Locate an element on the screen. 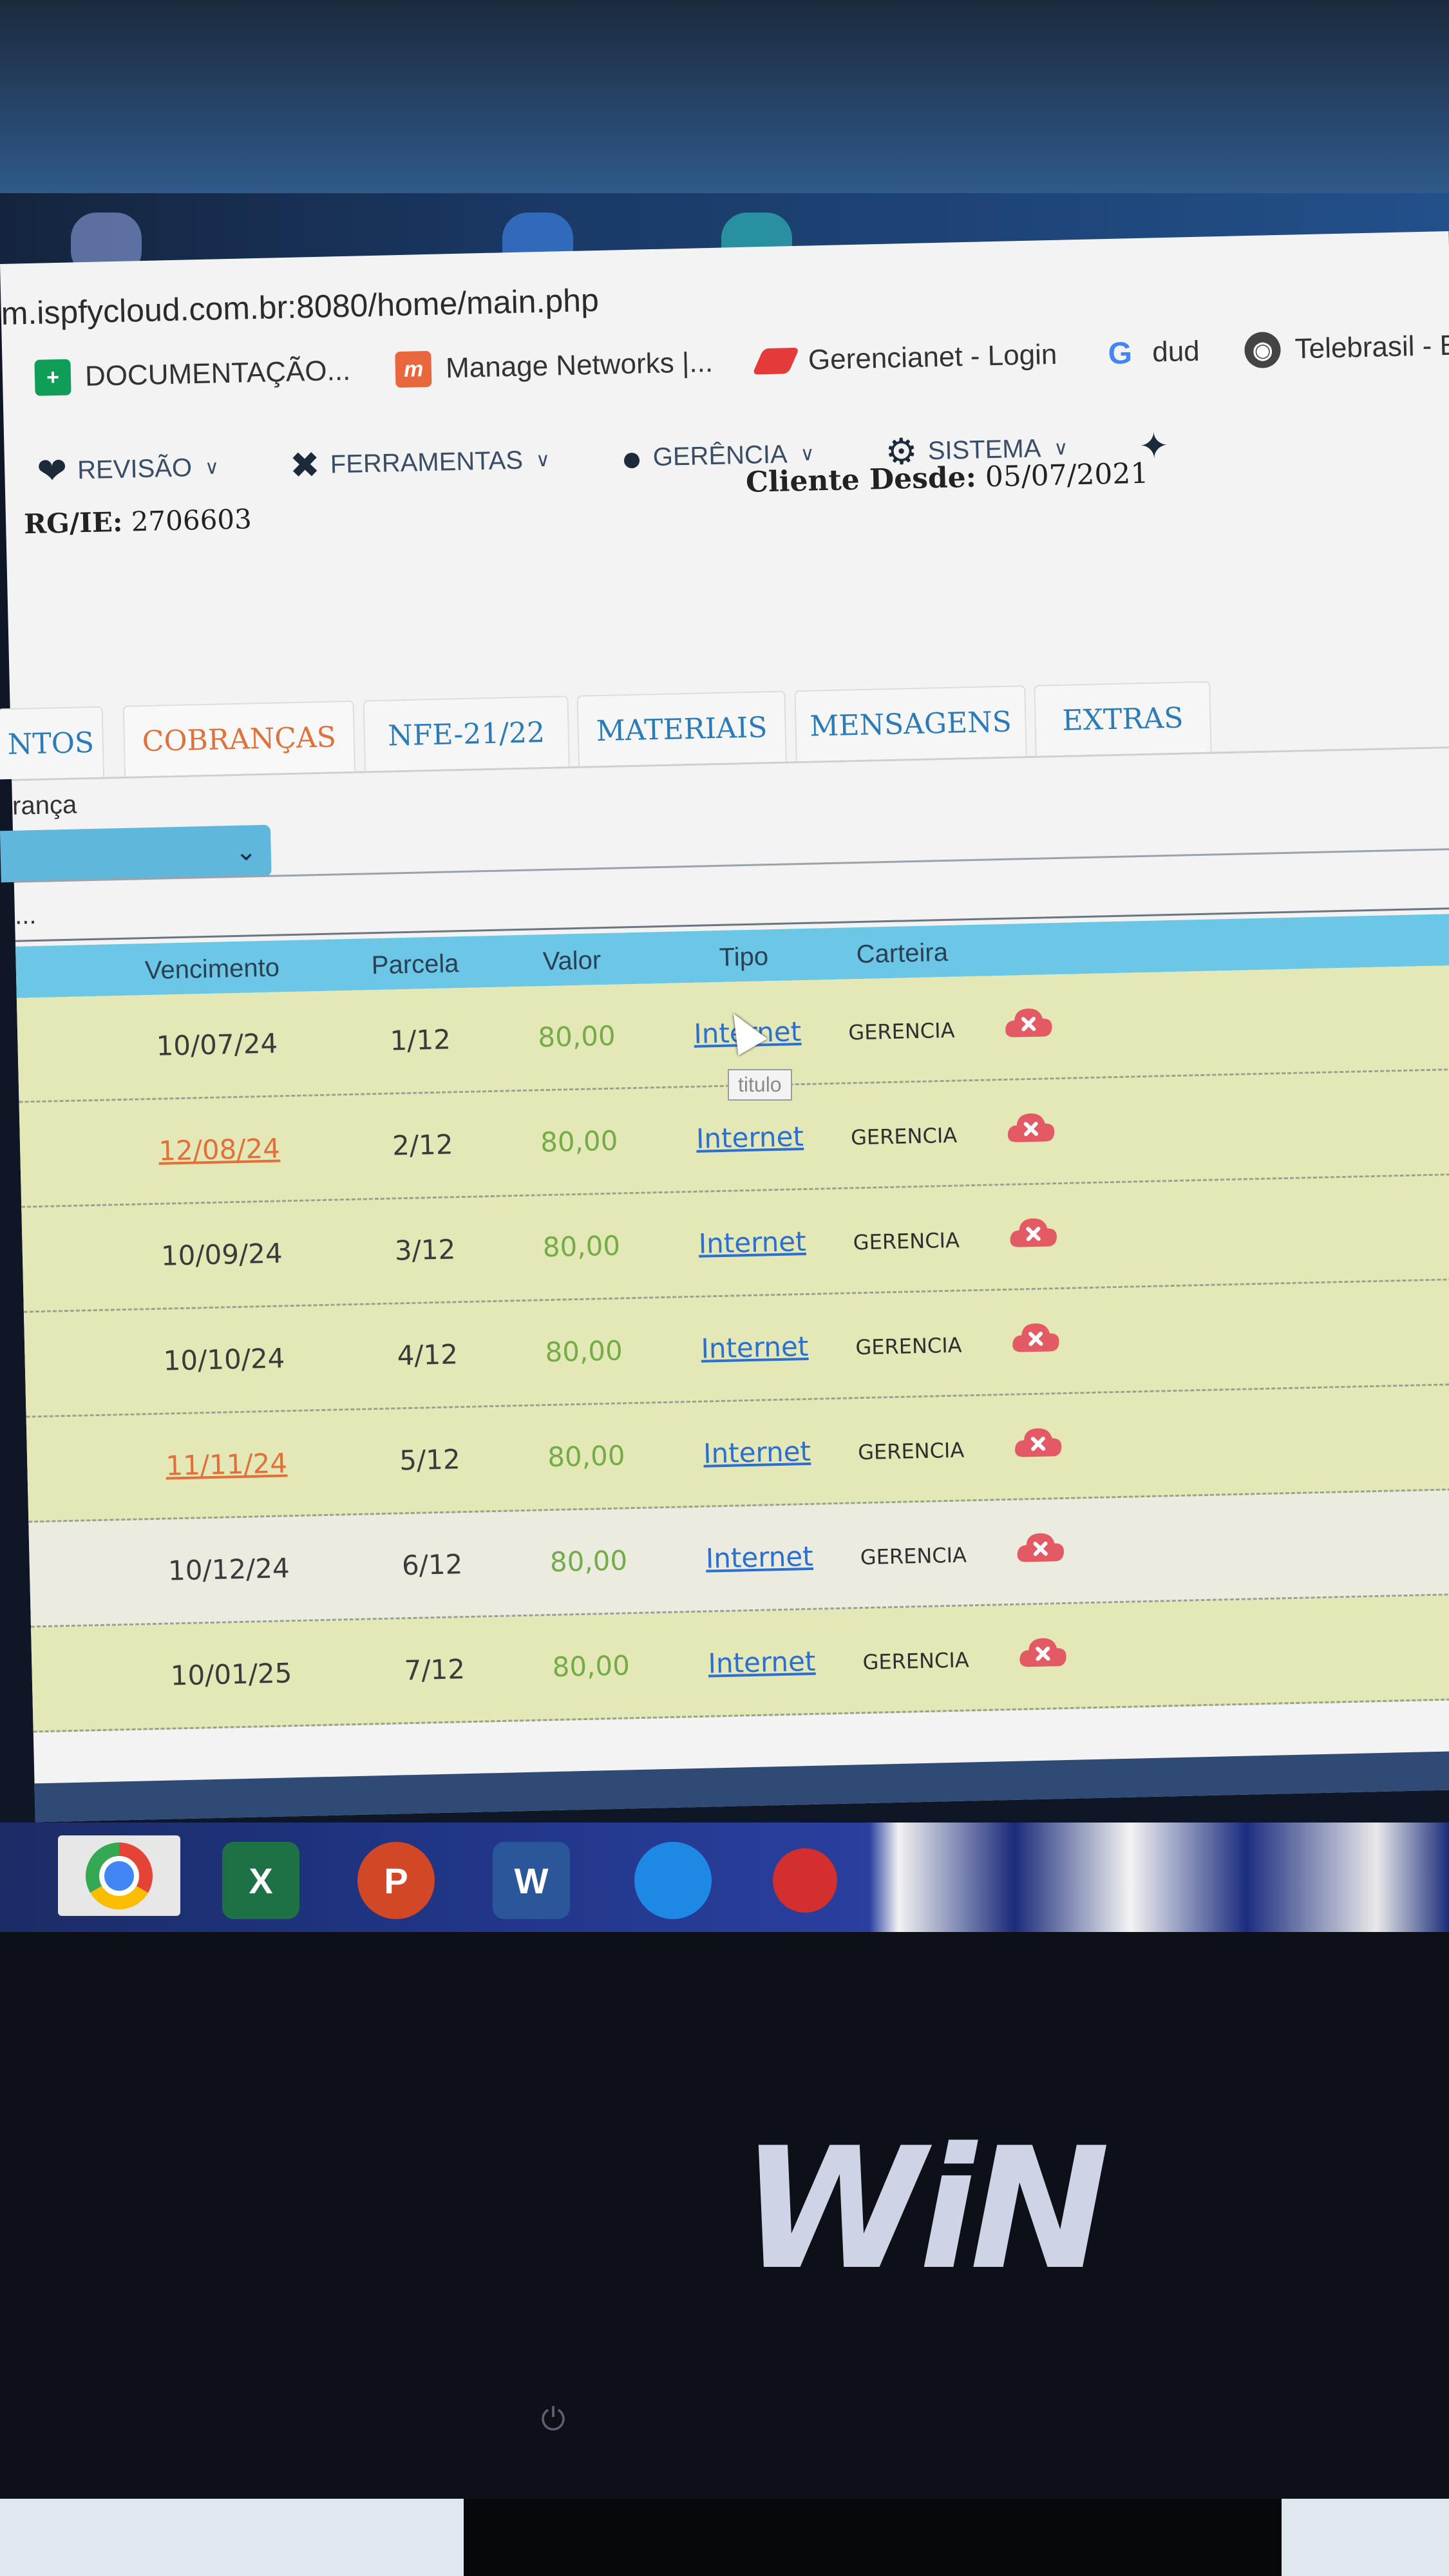 The width and height of the screenshot is (1449, 2576). vencimento-cell: 10/10/24 is located at coordinates (224, 1359).